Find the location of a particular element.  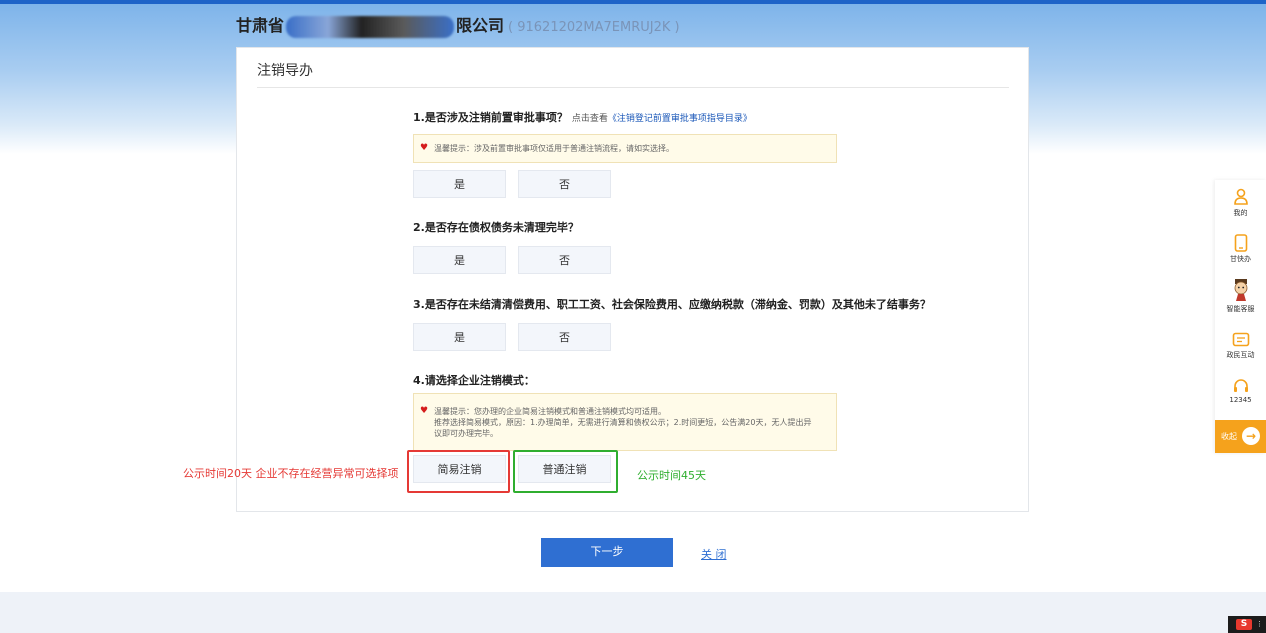

question-1-hint: 点击查看 is located at coordinates (589, 119).